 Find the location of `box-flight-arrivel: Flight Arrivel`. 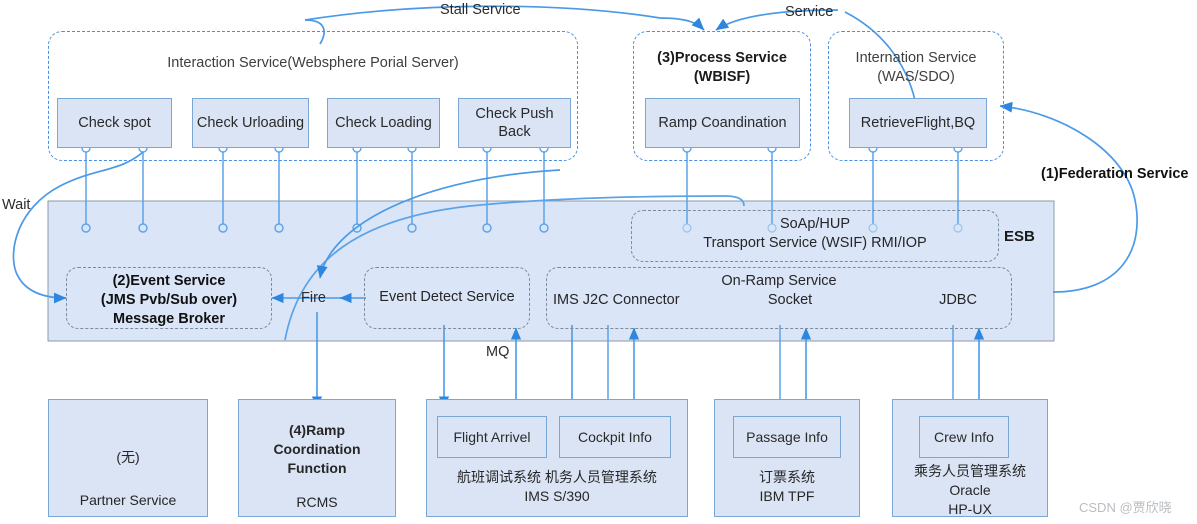

box-flight-arrivel: Flight Arrivel is located at coordinates (492, 437).